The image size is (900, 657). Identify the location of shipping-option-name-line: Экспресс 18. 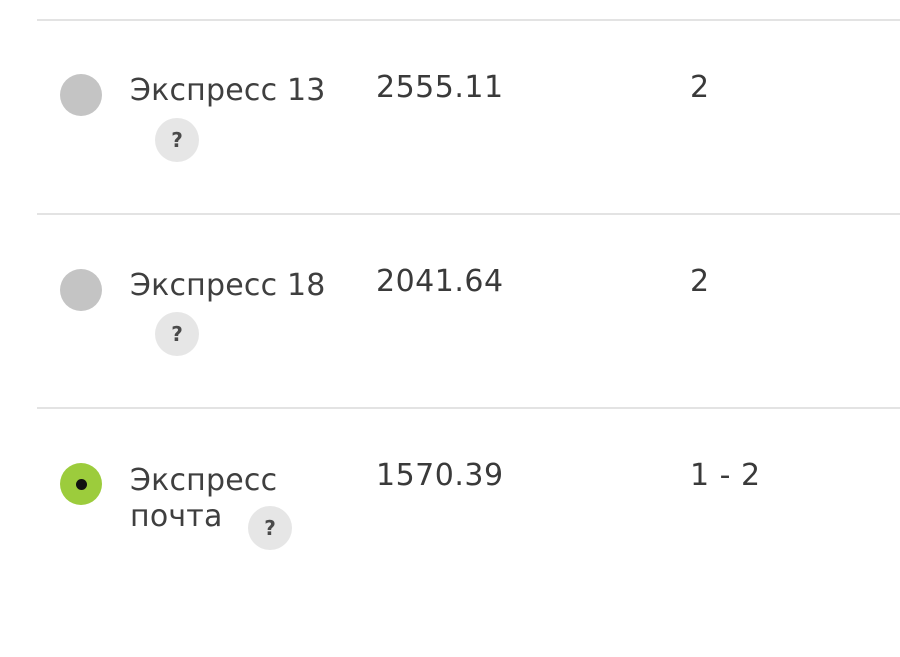
(228, 285).